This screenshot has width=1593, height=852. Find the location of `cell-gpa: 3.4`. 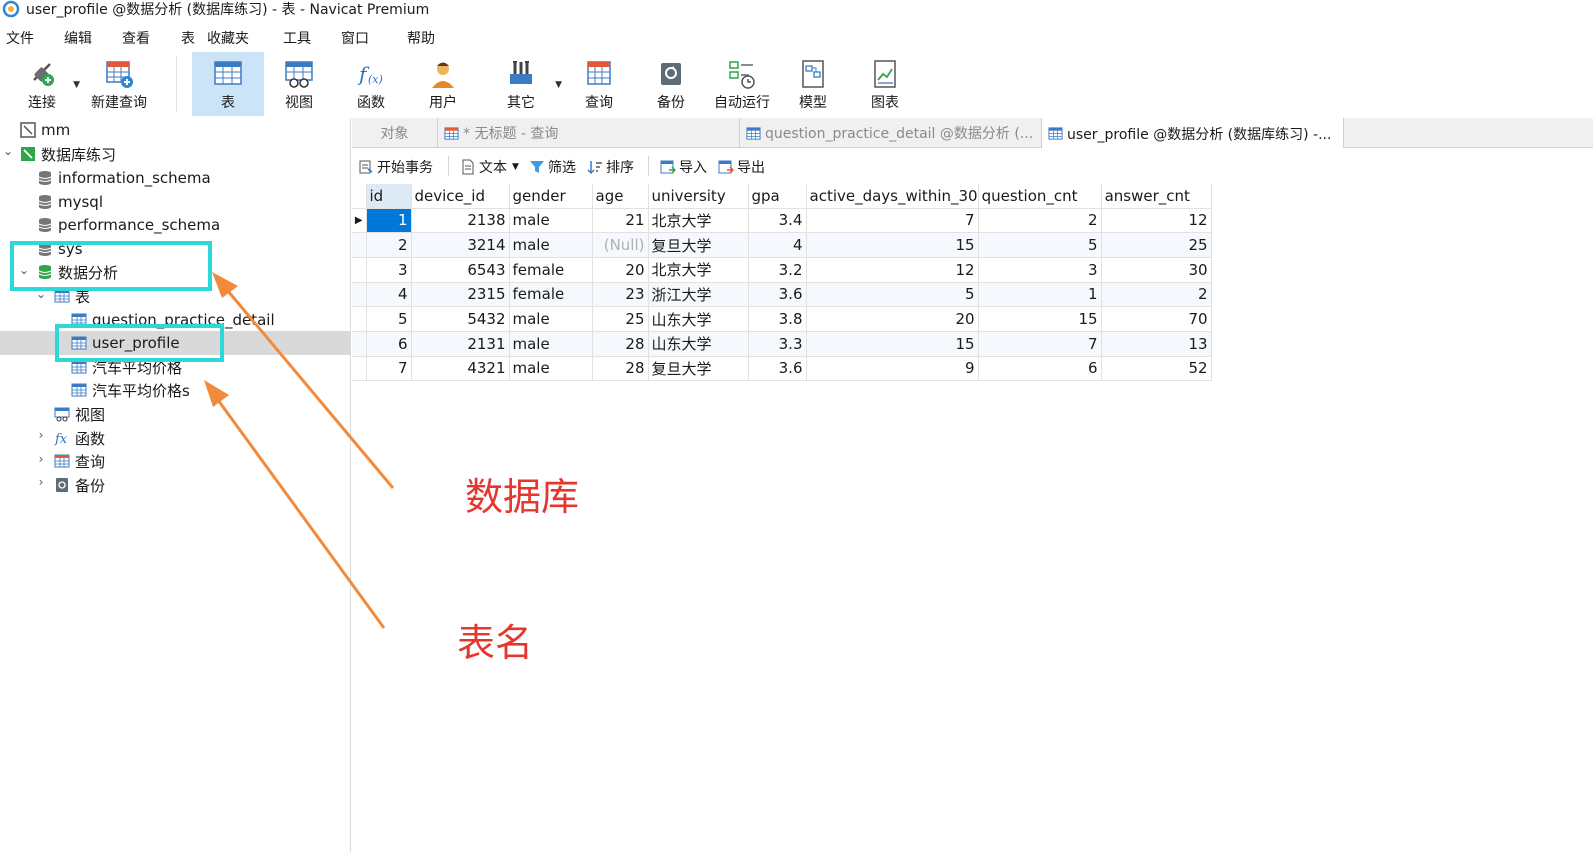

cell-gpa: 3.4 is located at coordinates (777, 221).